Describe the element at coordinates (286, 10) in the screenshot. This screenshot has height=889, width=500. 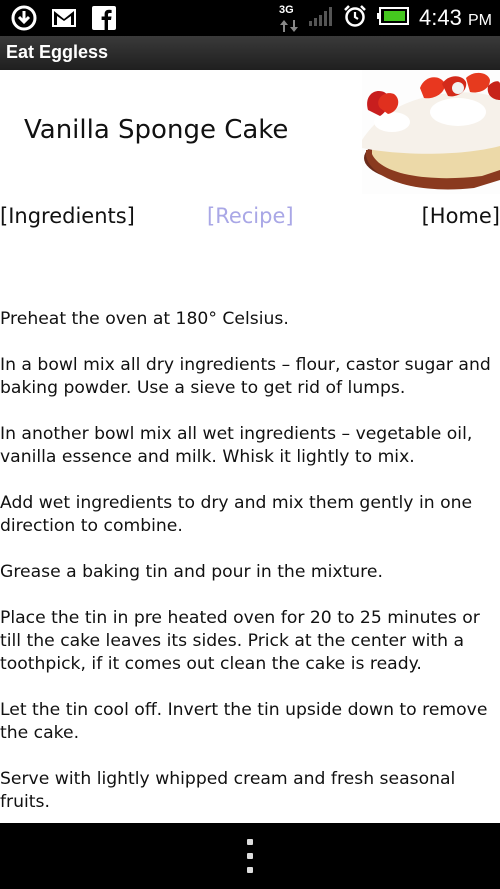
I see `network-type-label: 3G` at that location.